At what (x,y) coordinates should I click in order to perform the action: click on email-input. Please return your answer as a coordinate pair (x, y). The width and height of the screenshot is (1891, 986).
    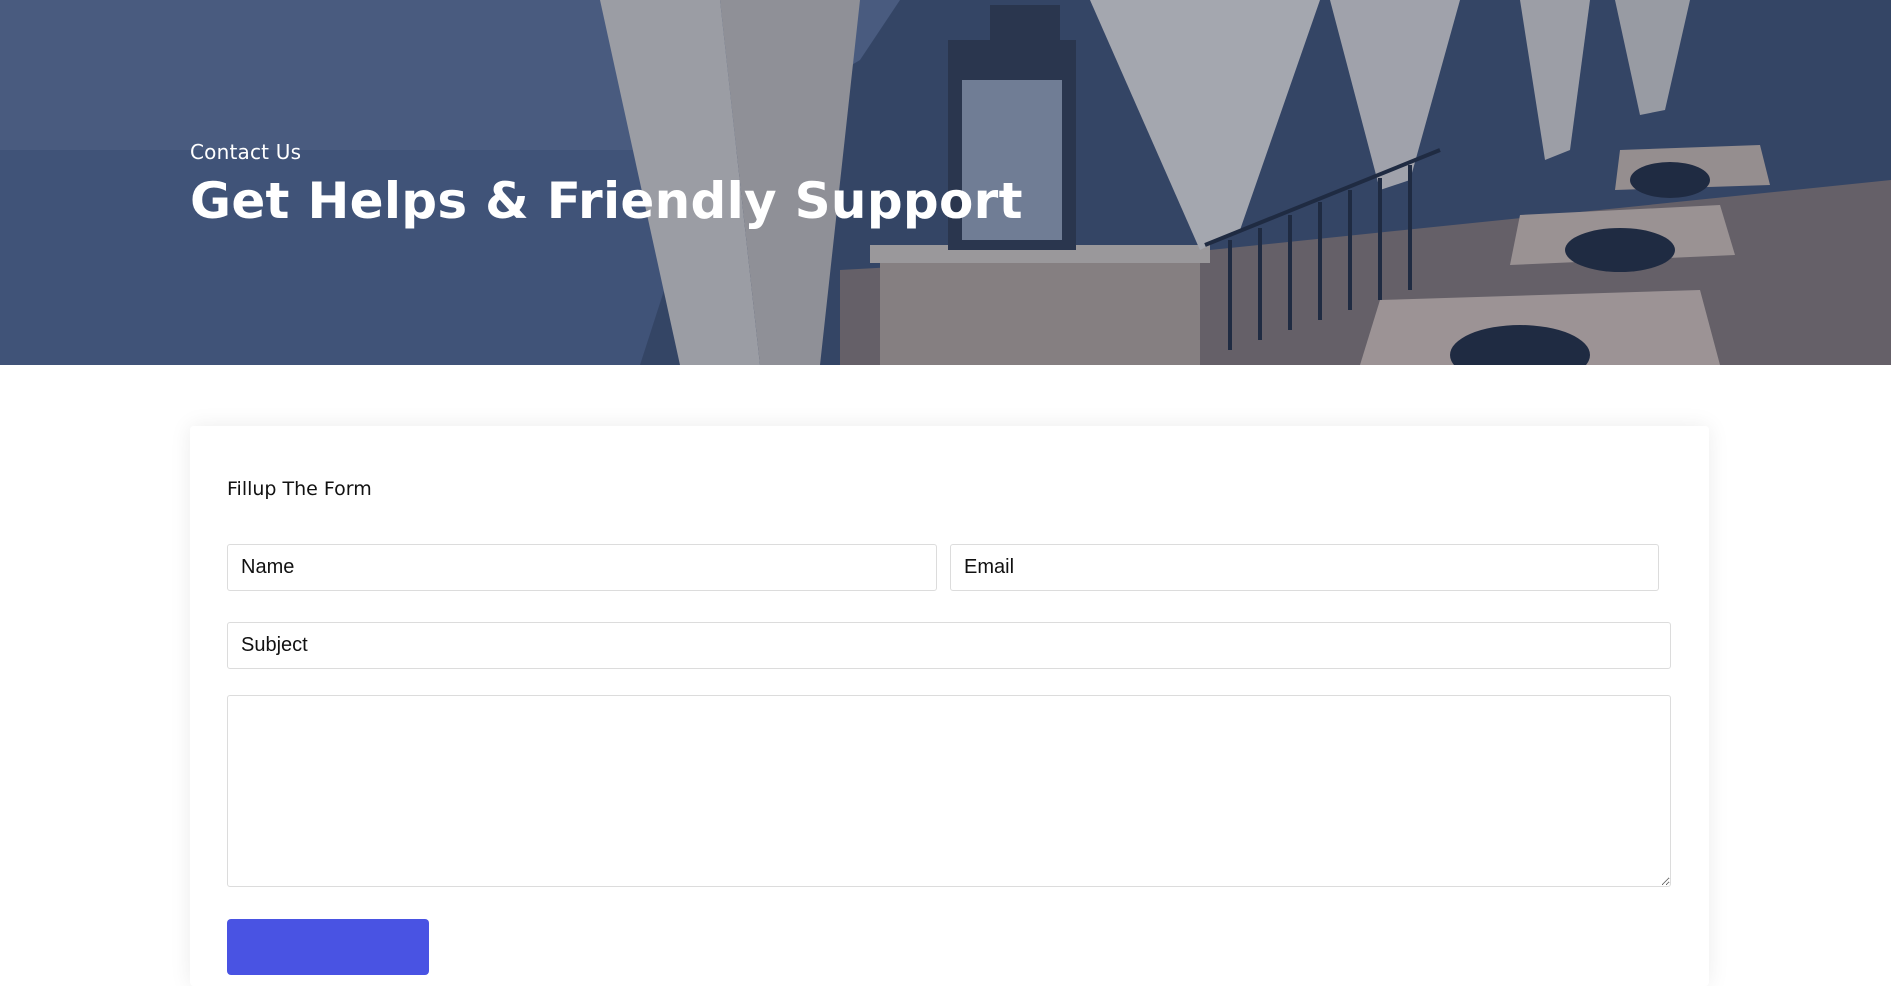
    Looking at the image, I should click on (1304, 567).